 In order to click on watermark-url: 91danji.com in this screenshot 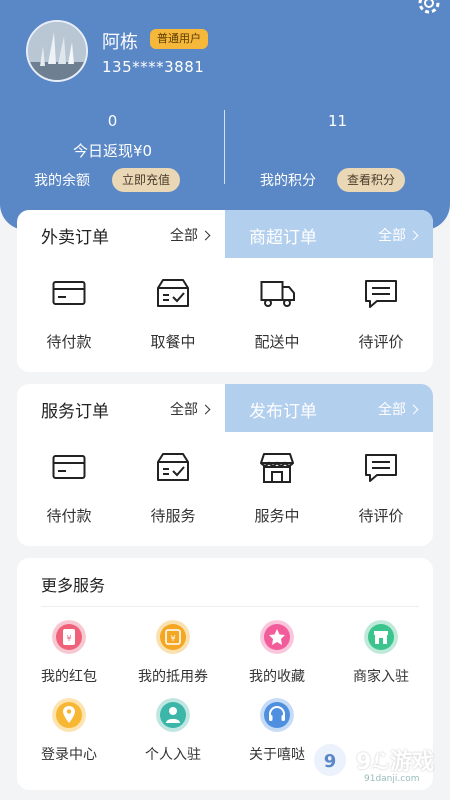, I will do `click(392, 779)`.